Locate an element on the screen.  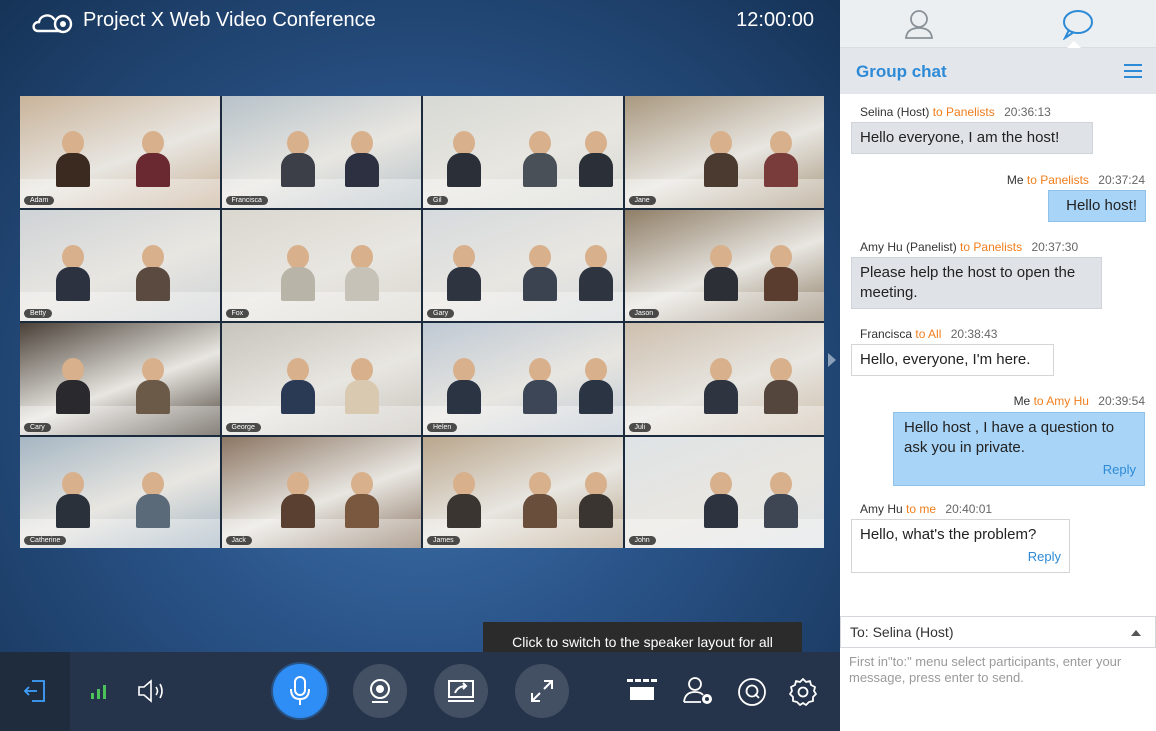
exit-icon is located at coordinates (35, 691).